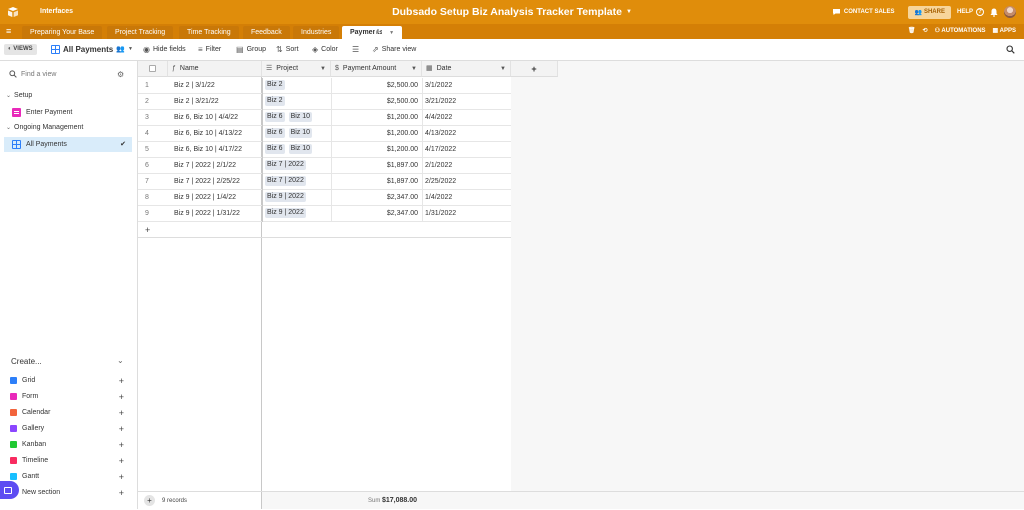  What do you see at coordinates (467, 118) in the screenshot?
I see `cell-date: 4/4/2022` at bounding box center [467, 118].